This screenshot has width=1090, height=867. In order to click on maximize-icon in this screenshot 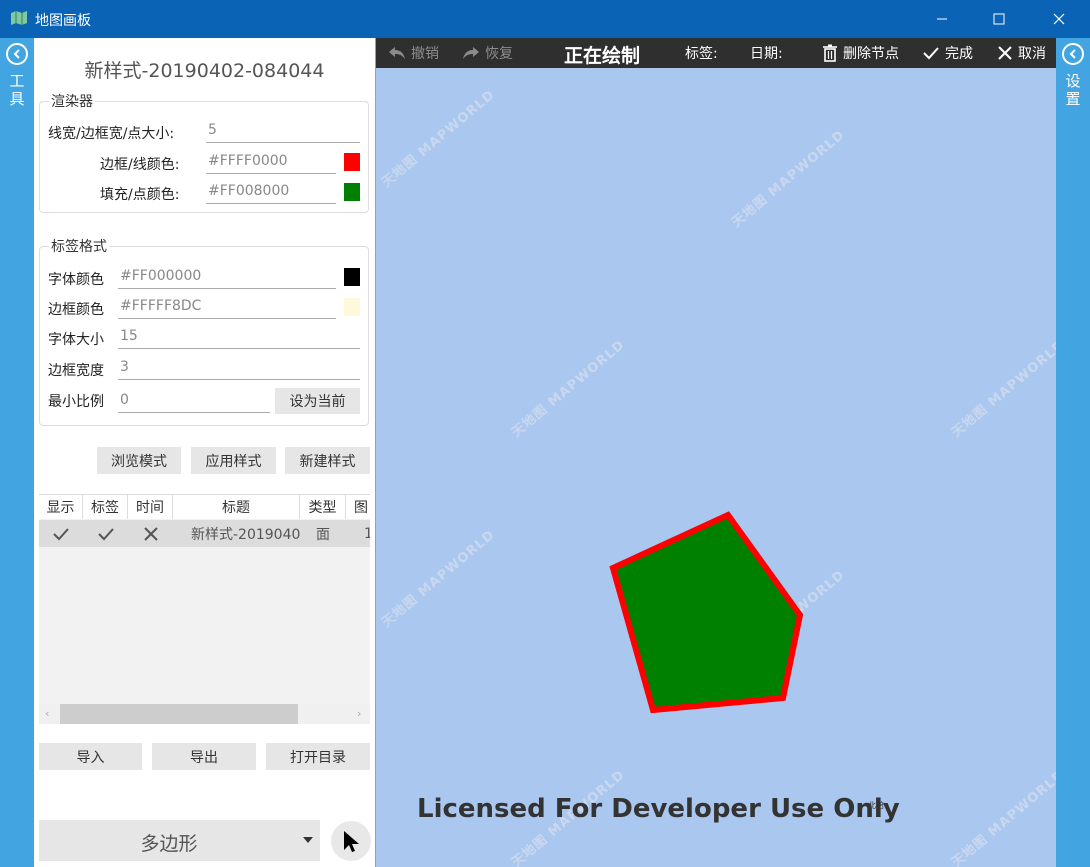, I will do `click(999, 19)`.